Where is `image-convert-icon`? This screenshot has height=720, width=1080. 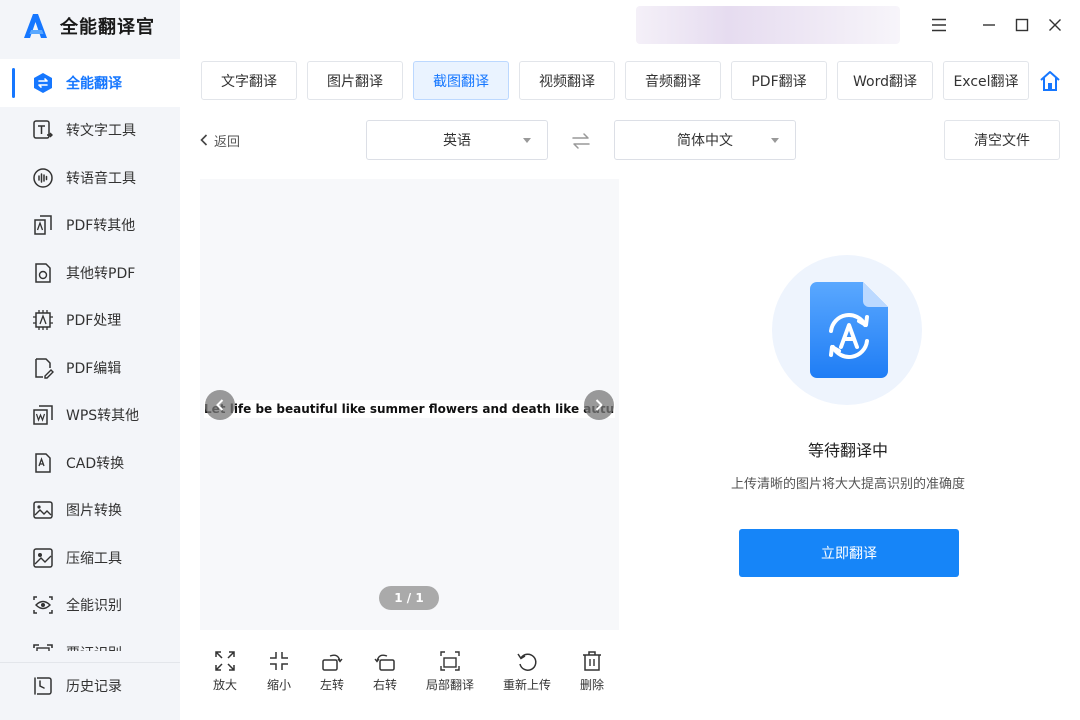 image-convert-icon is located at coordinates (43, 510).